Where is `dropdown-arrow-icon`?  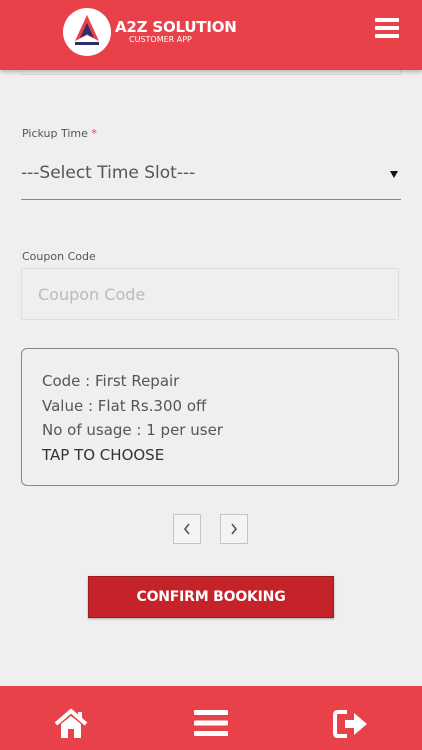 dropdown-arrow-icon is located at coordinates (394, 174).